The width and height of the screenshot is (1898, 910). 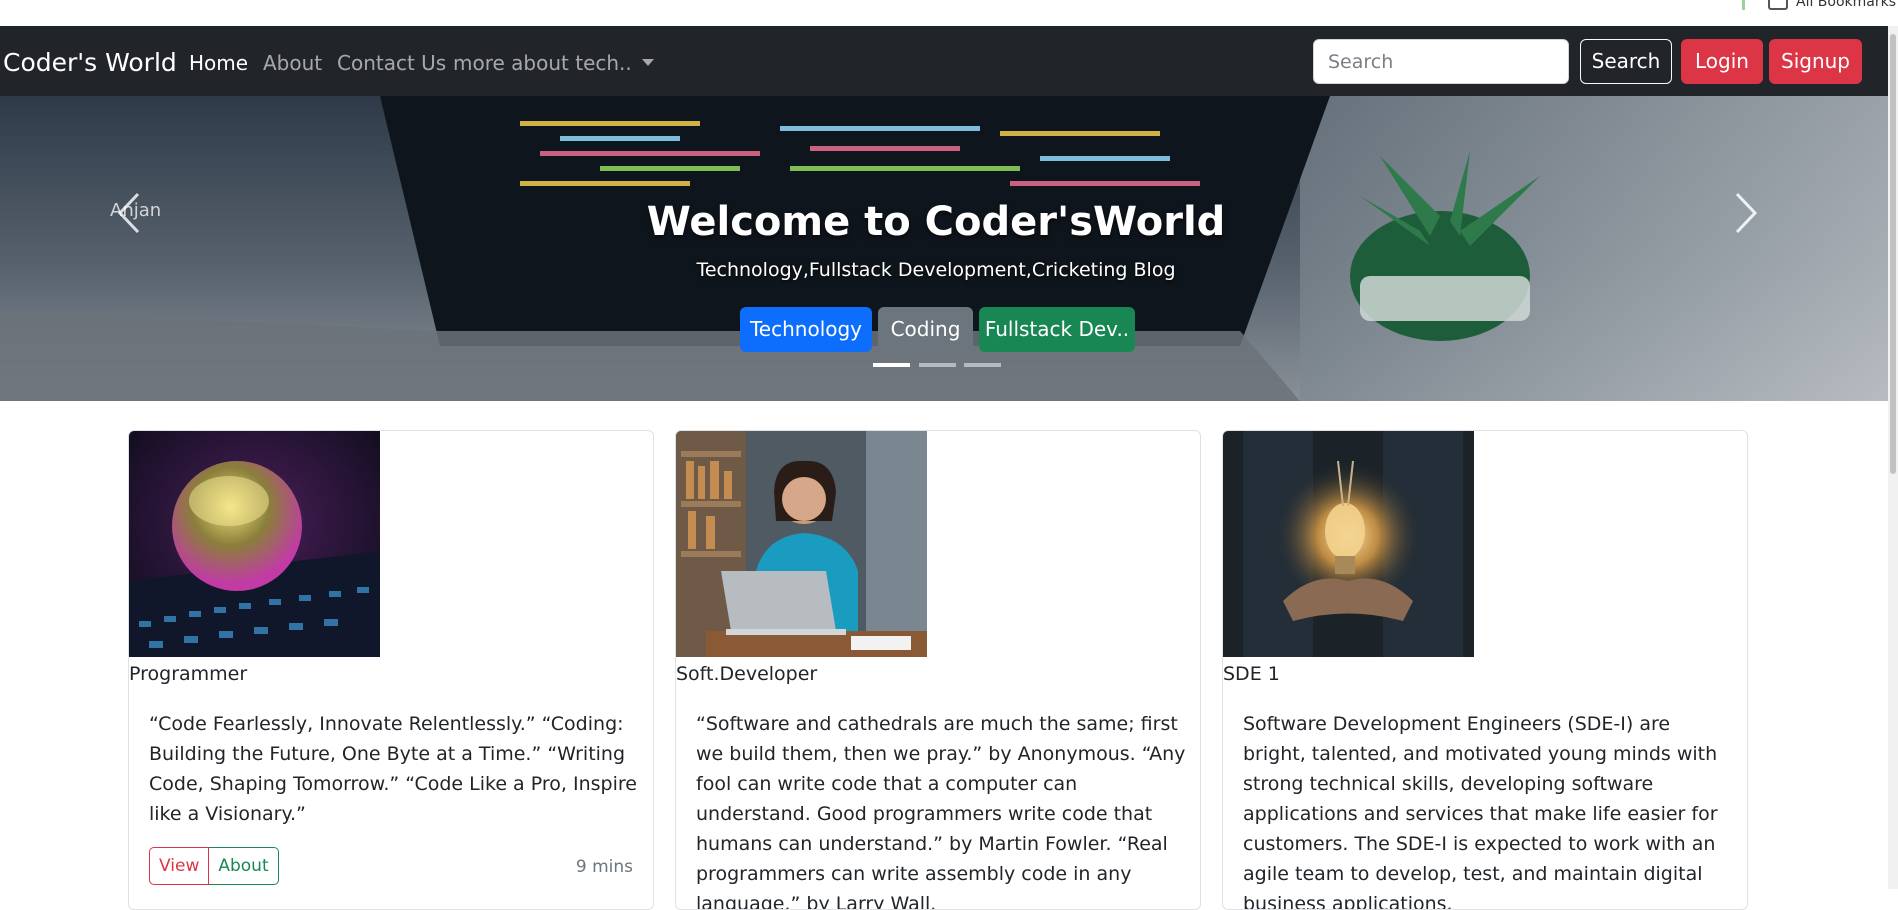 I want to click on nav-contact-us: Contact Us, so click(x=391, y=63).